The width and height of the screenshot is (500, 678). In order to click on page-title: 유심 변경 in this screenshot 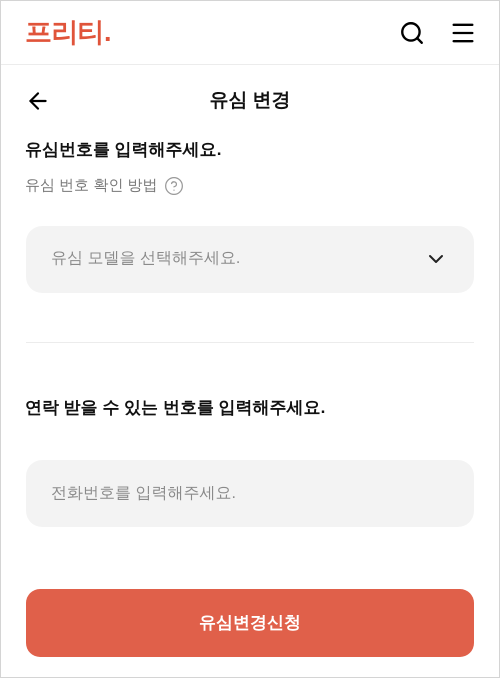, I will do `click(250, 100)`.